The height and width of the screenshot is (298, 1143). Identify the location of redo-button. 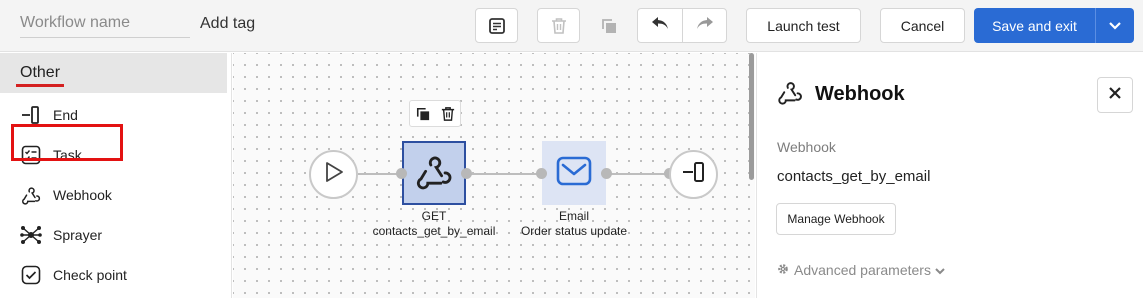
(704, 25).